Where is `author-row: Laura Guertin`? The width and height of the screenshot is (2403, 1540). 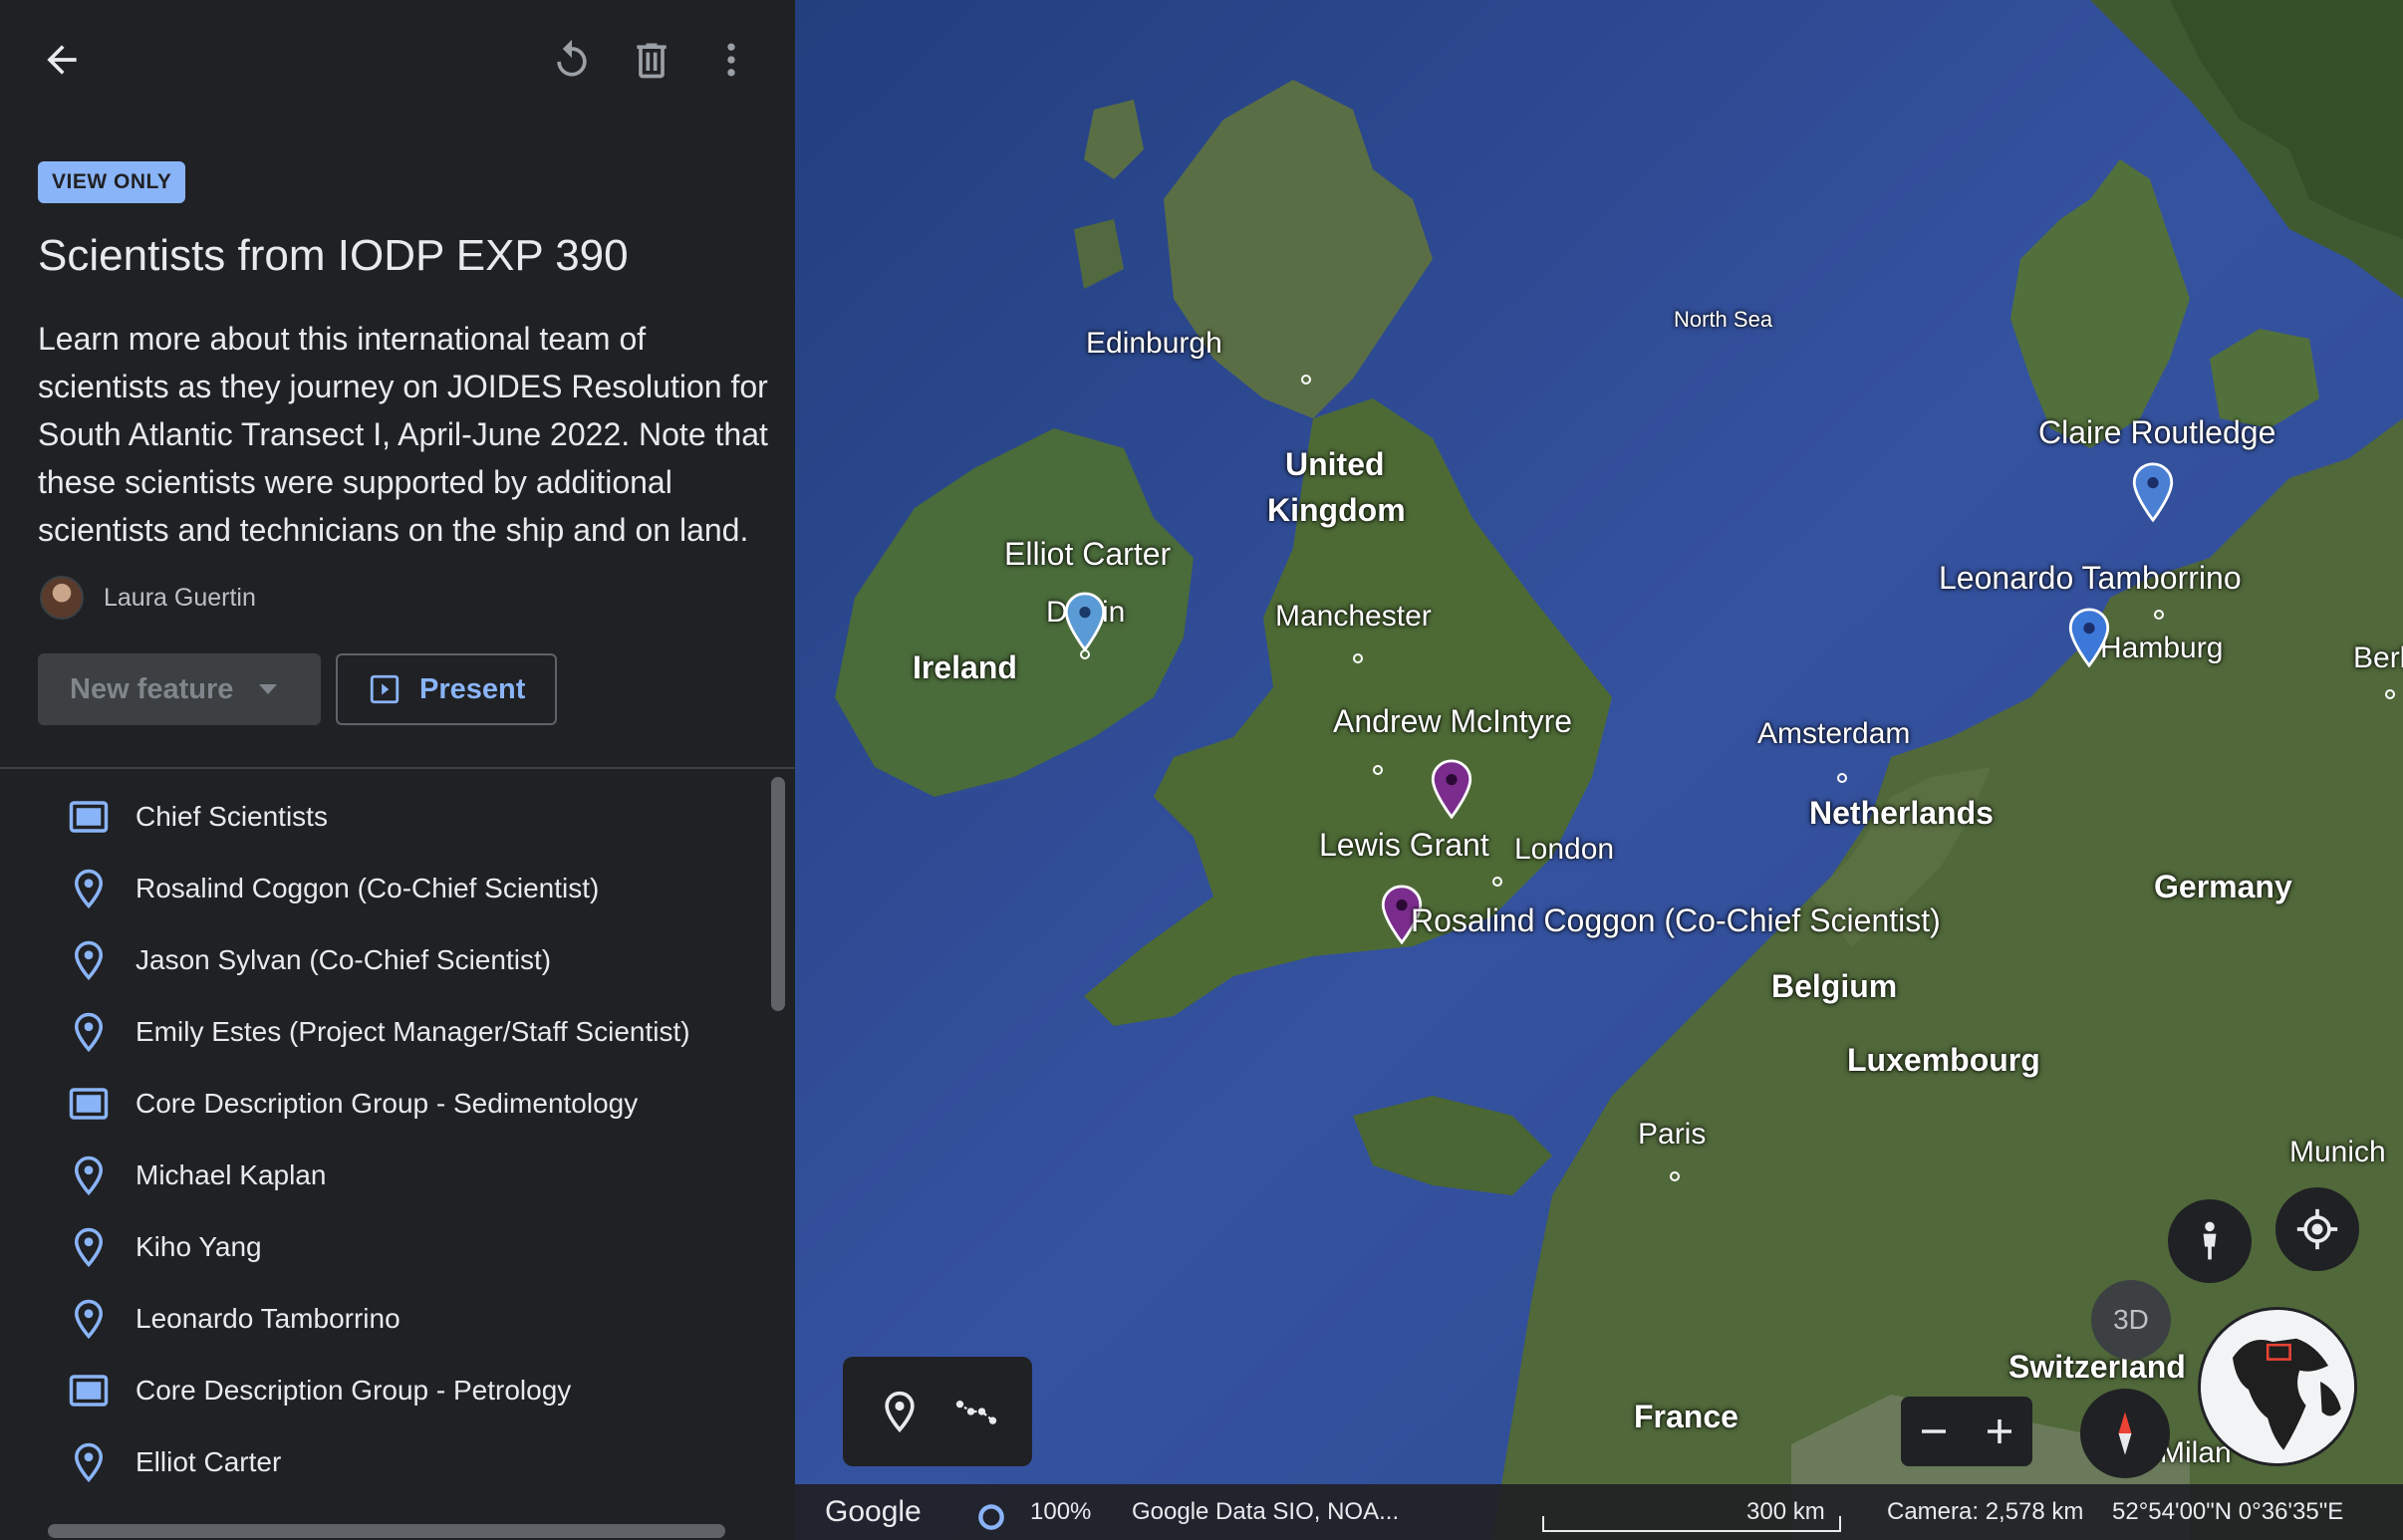
author-row: Laura Guertin is located at coordinates (148, 598).